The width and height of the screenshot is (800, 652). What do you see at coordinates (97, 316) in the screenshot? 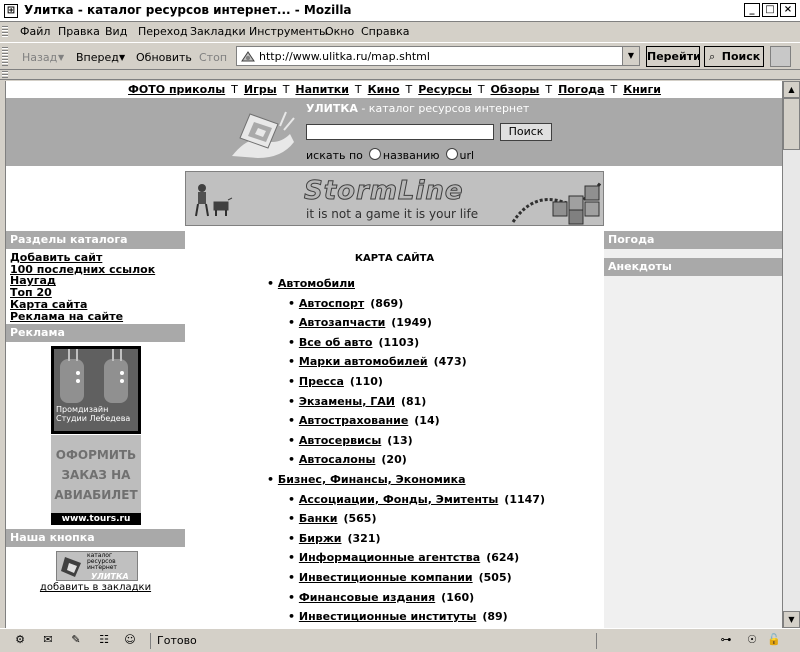
I see `link-advertising: Реклама на сайте` at bounding box center [97, 316].